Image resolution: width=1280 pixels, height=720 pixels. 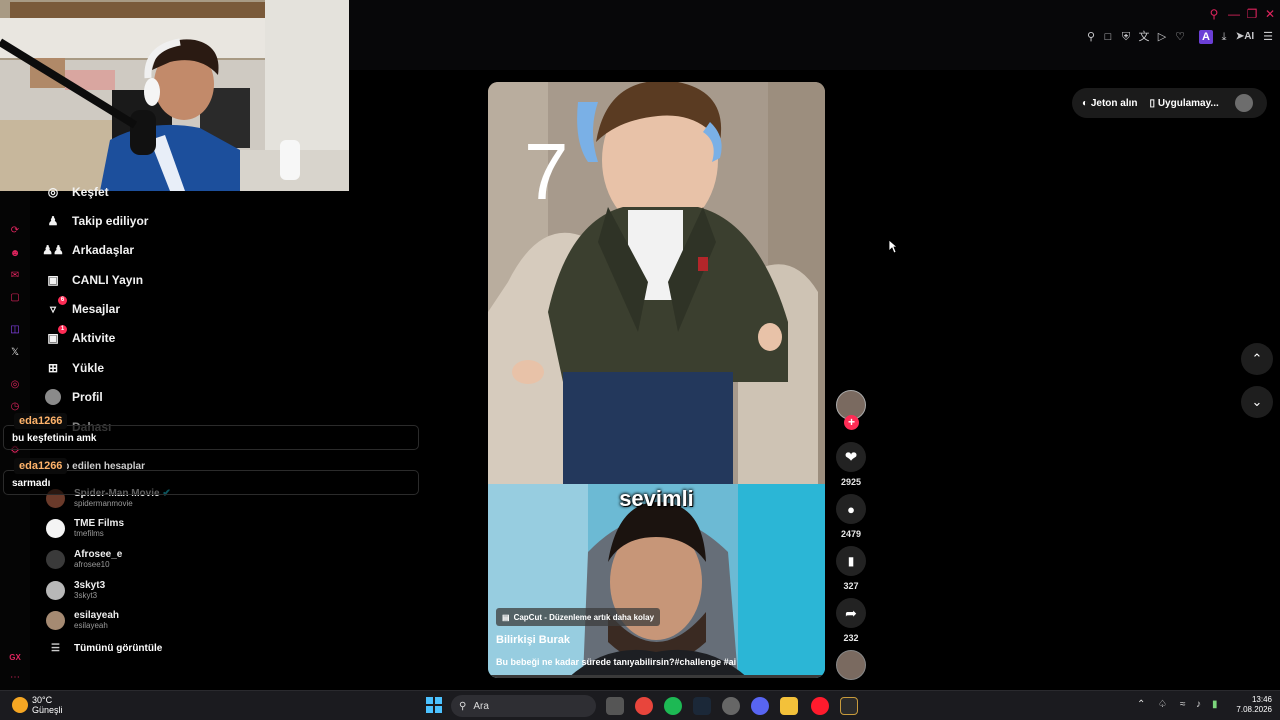 What do you see at coordinates (15, 254) in the screenshot?
I see `robot-icon: ☻` at bounding box center [15, 254].